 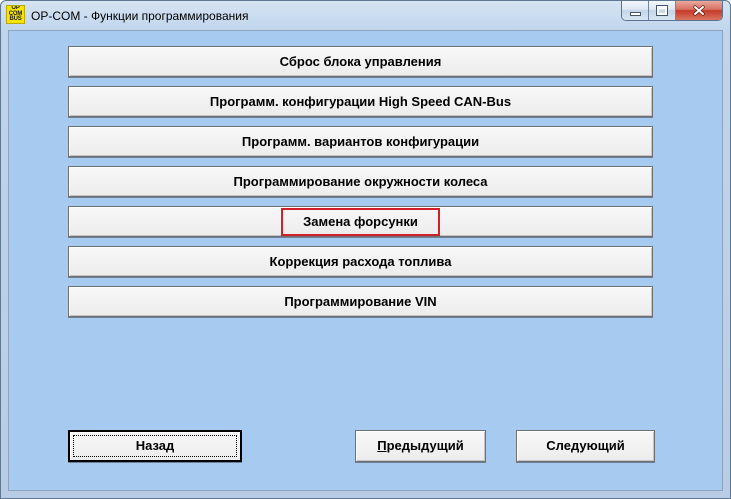 I want to click on button-label: Коррекция расхода топлива, so click(x=360, y=261).